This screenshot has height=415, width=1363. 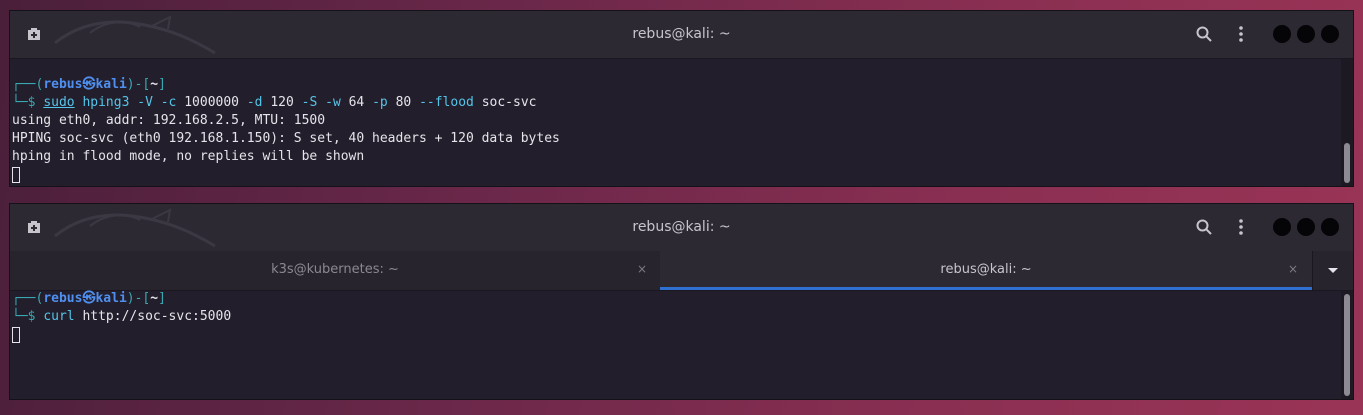 I want to click on cmd-flag: -V, so click(x=145, y=102).